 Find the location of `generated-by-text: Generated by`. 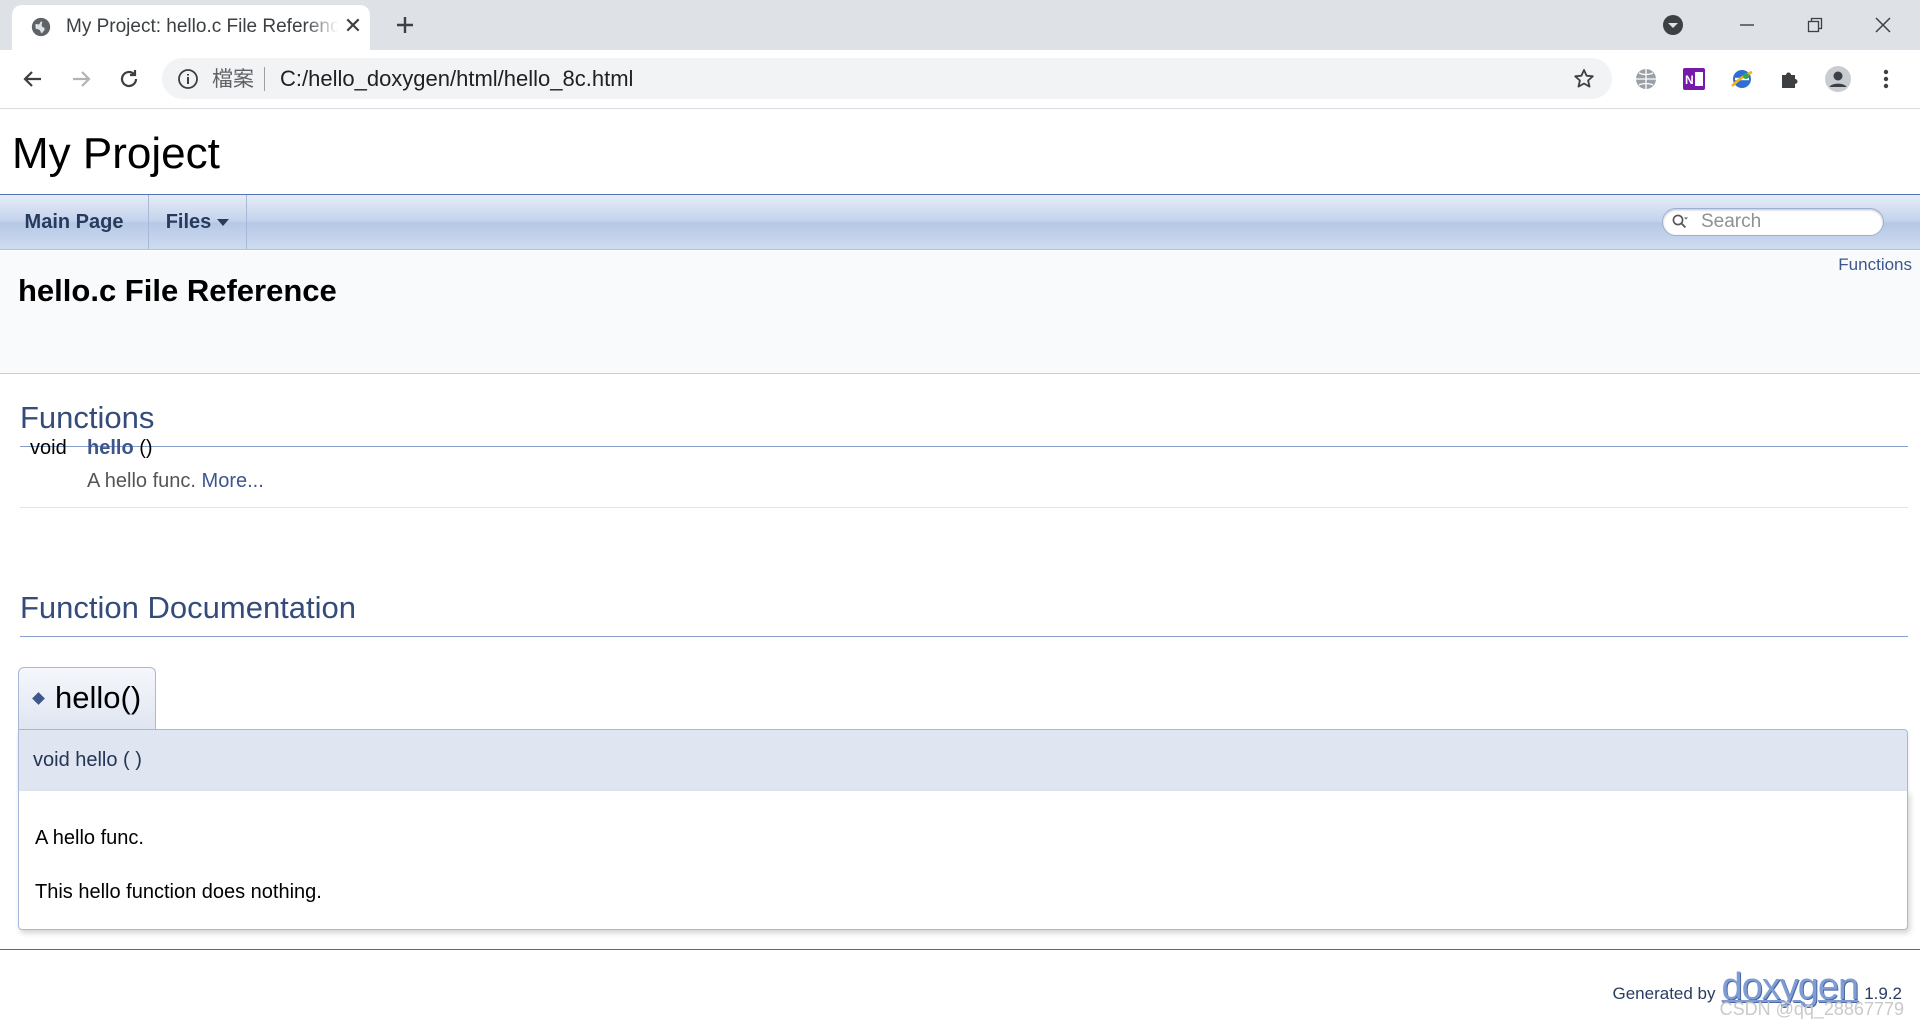

generated-by-text: Generated by is located at coordinates (1664, 993).